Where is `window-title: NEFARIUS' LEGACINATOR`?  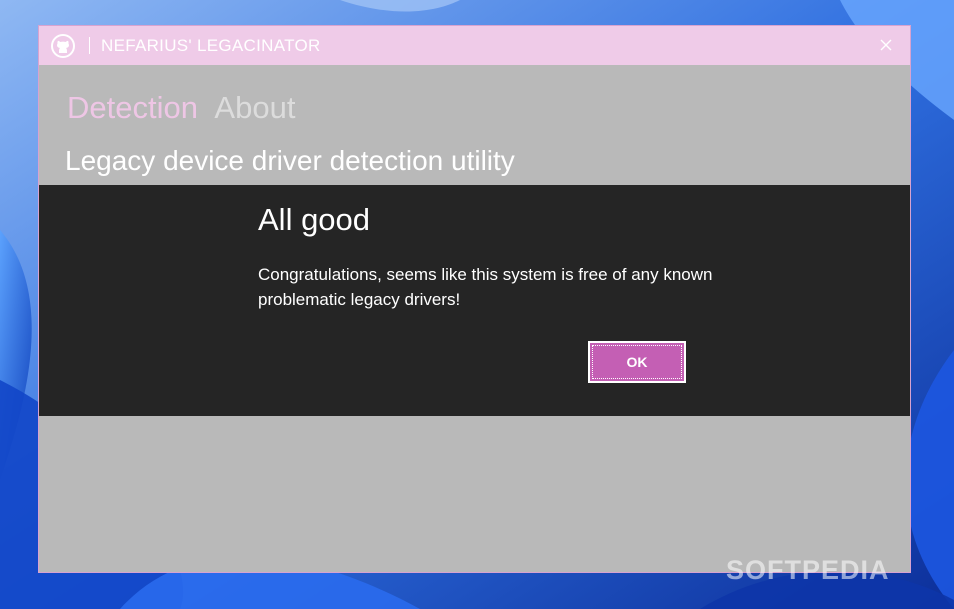 window-title: NEFARIUS' LEGACINATOR is located at coordinates (211, 45).